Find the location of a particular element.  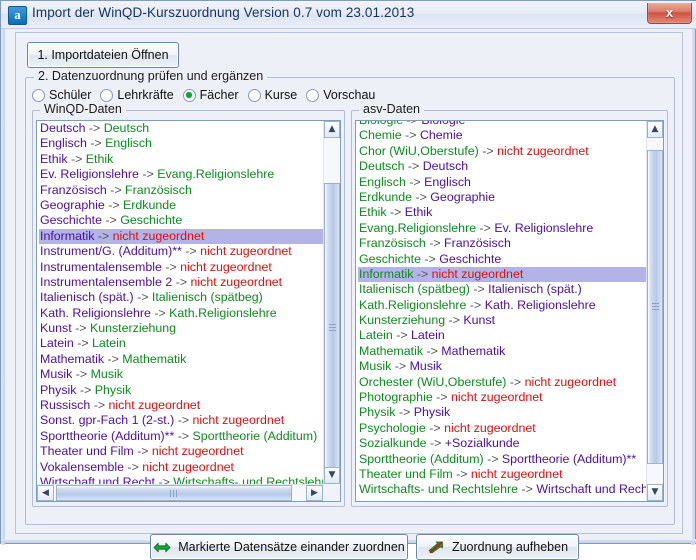

list-item: Biologie -> Biologie is located at coordinates (502, 124).